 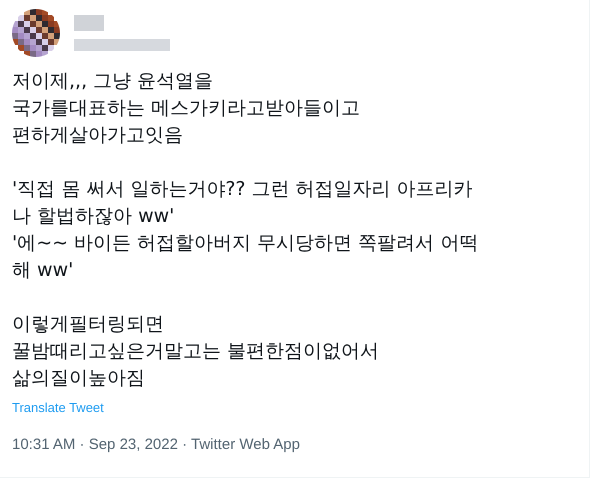 I want to click on tweet-text-line: 해 ww', so click(x=43, y=270).